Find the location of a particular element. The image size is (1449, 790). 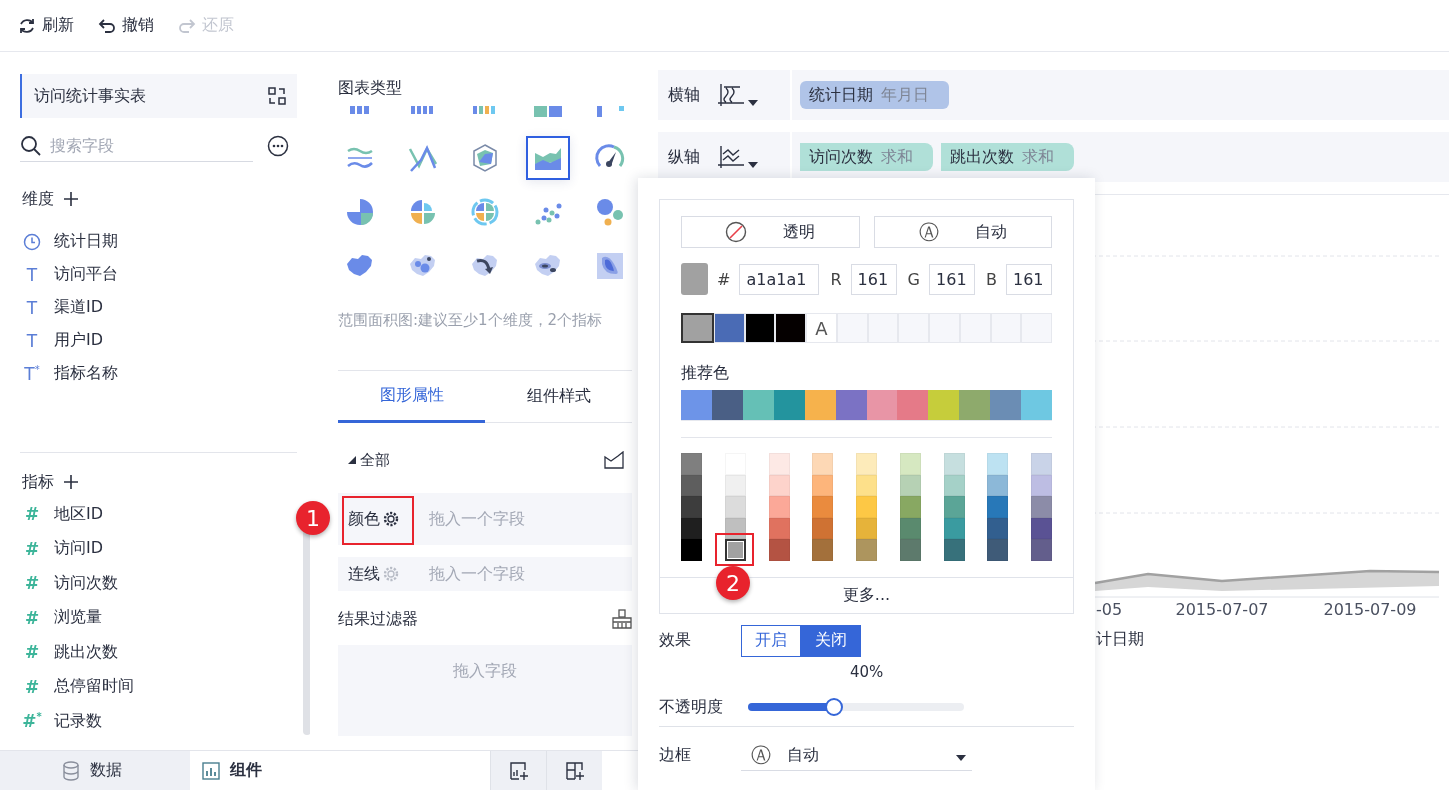

field-name: 渠道ID is located at coordinates (79, 307).